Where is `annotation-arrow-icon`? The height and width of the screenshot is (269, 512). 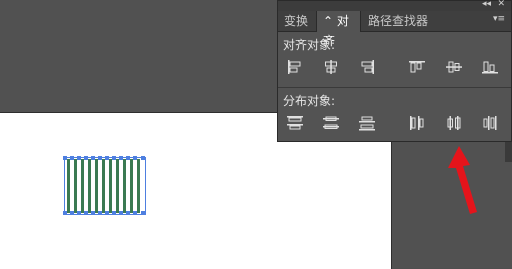
annotation-arrow-icon is located at coordinates (462, 180).